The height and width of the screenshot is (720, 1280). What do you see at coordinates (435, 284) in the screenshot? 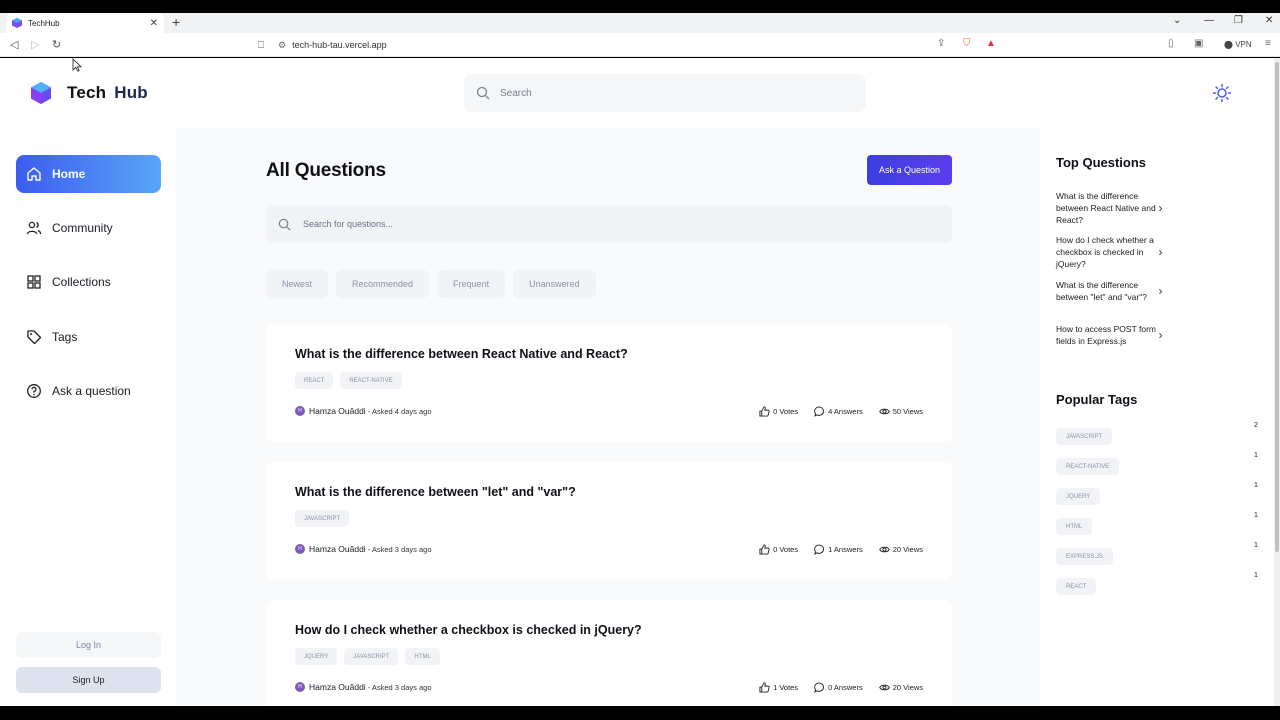
I see `filter-tabs: Newest Recommended Frequent Unanswered` at bounding box center [435, 284].